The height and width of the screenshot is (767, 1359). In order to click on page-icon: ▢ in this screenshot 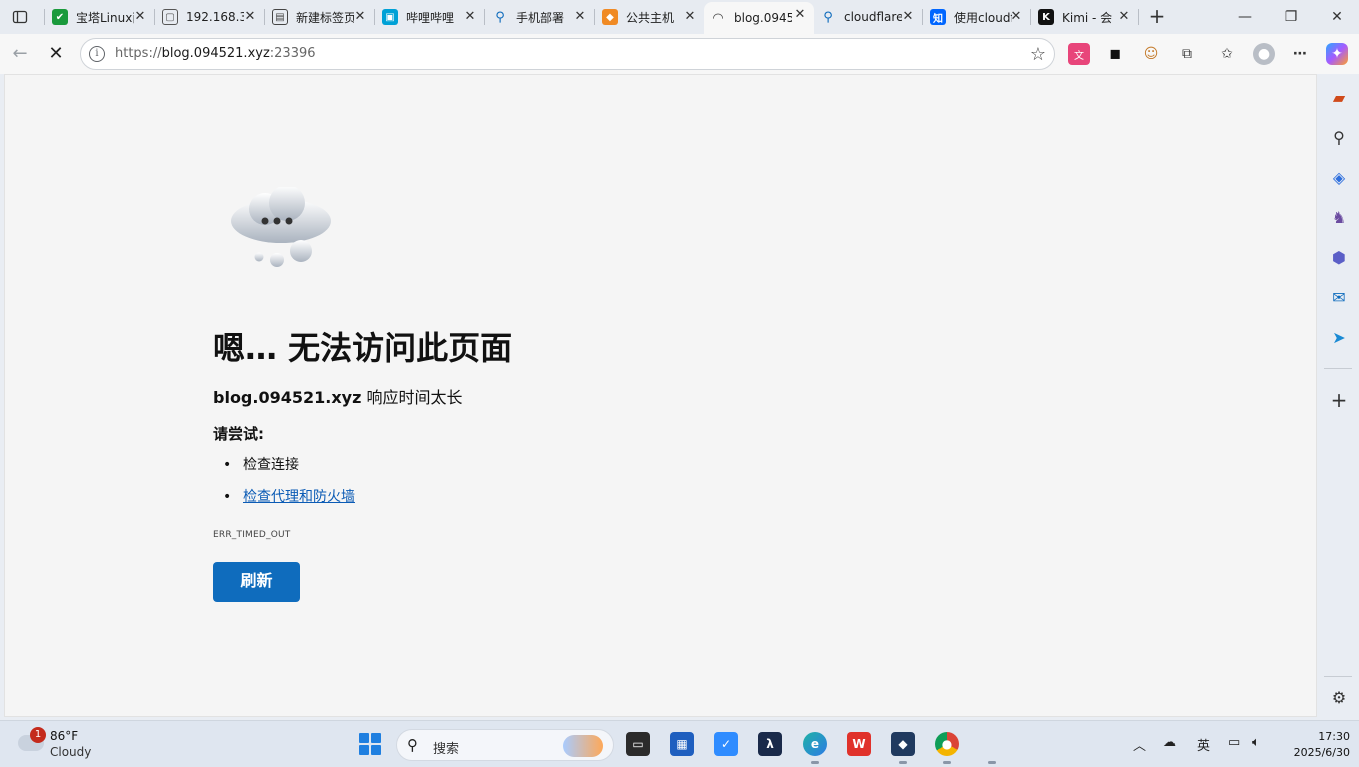, I will do `click(170, 17)`.